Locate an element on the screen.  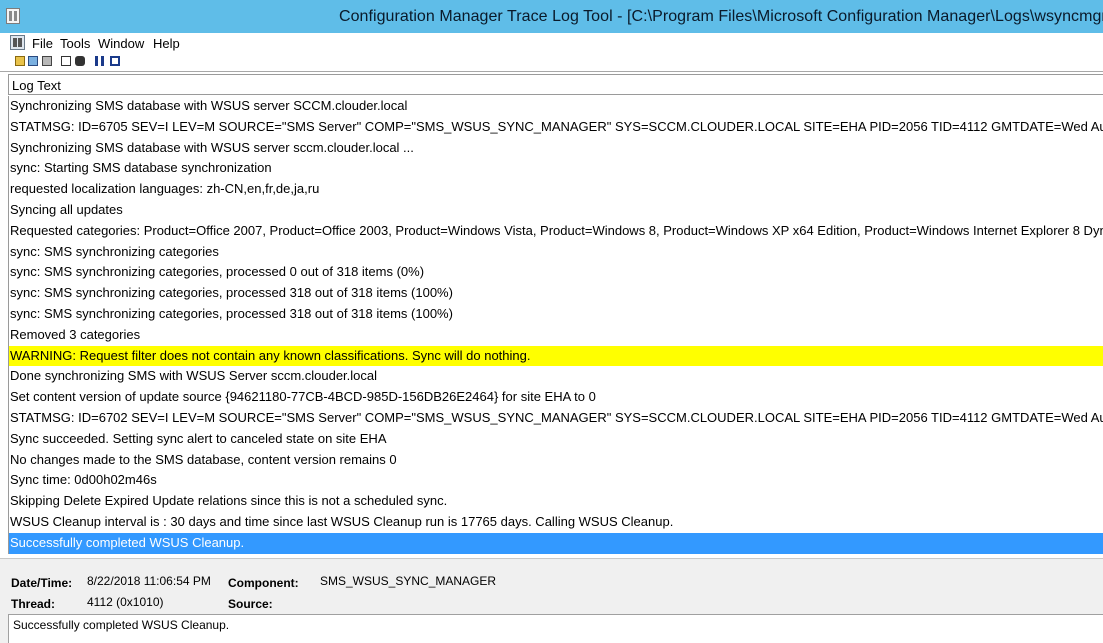
date-time-label: Date/Time: is located at coordinates (42, 583).